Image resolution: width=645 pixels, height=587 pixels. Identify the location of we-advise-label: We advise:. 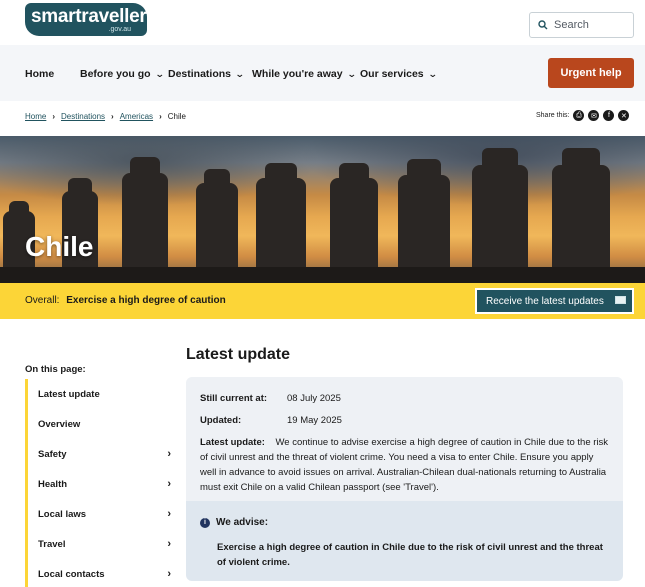
(242, 522).